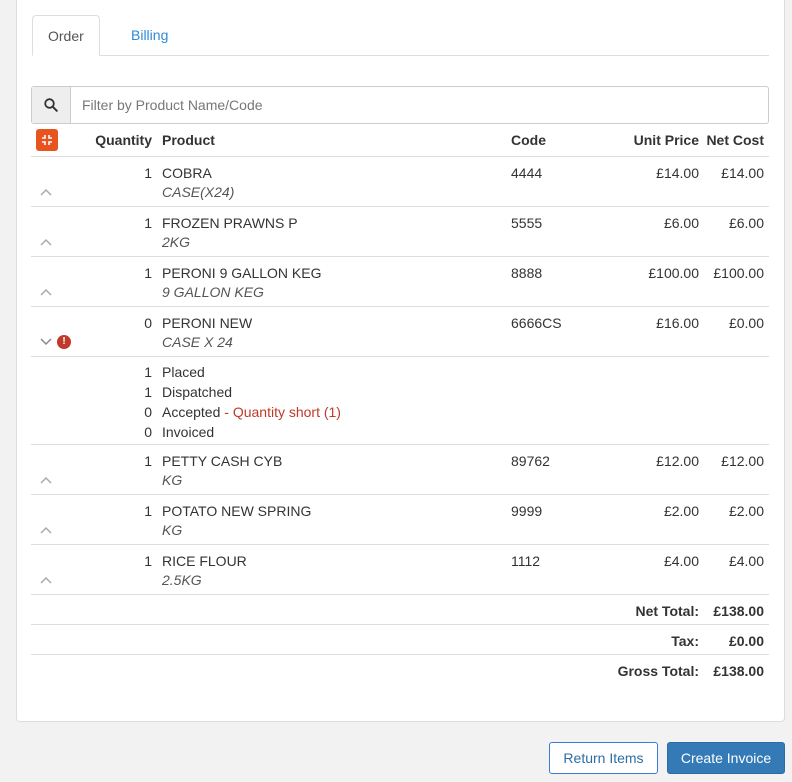  What do you see at coordinates (526, 561) in the screenshot?
I see `row-code: 1112` at bounding box center [526, 561].